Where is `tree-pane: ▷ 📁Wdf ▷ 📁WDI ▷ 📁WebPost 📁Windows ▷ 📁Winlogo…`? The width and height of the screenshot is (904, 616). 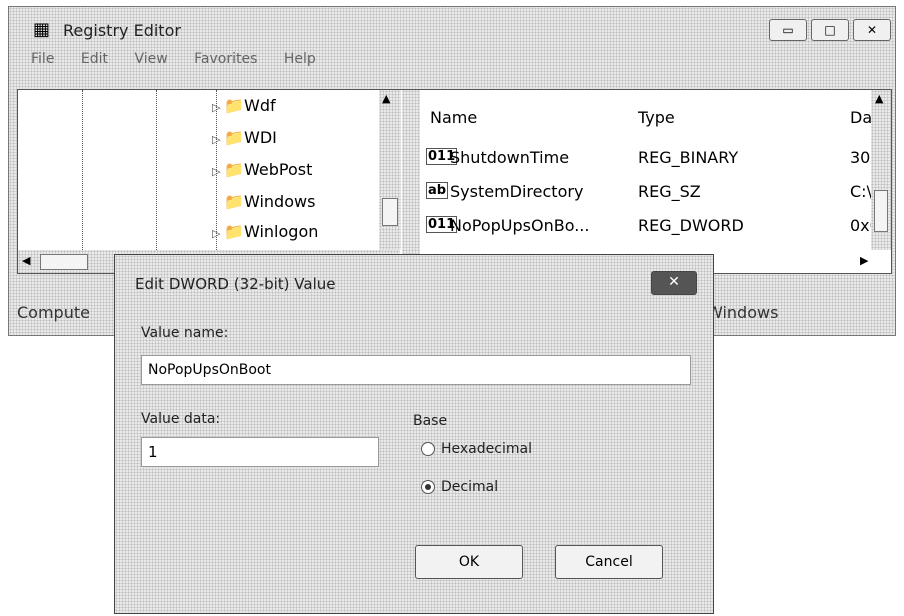 tree-pane: ▷ 📁Wdf ▷ 📁WDI ▷ 📁WebPost 📁Windows ▷ 📁Winlogo… is located at coordinates (212, 170).